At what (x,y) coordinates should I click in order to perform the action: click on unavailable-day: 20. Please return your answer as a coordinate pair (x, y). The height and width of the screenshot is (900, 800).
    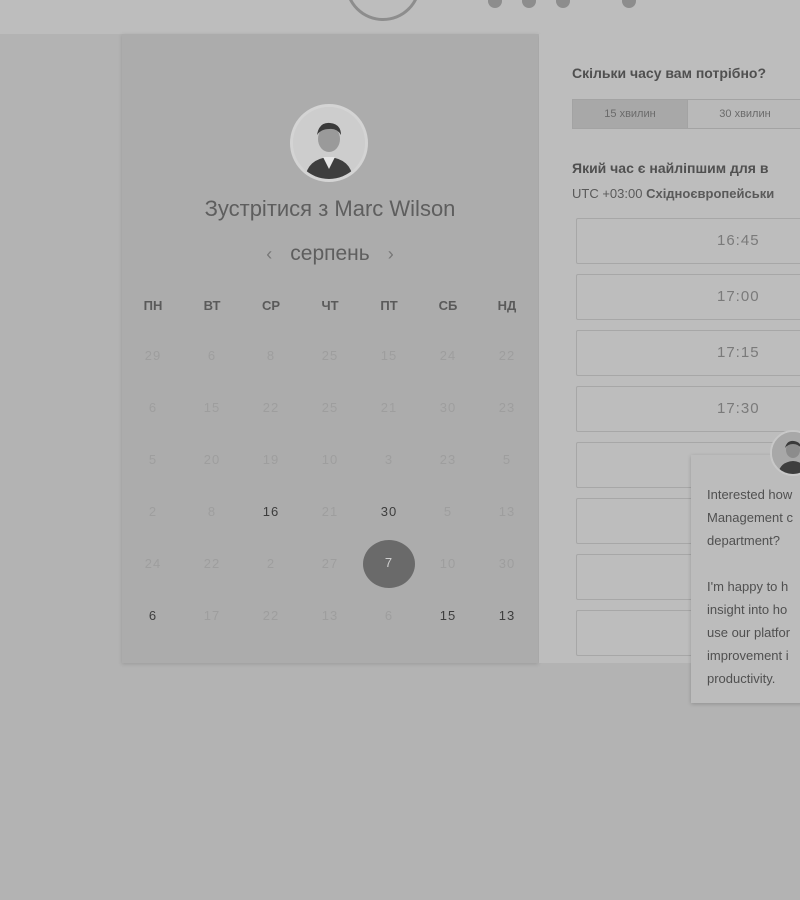
    Looking at the image, I should click on (212, 459).